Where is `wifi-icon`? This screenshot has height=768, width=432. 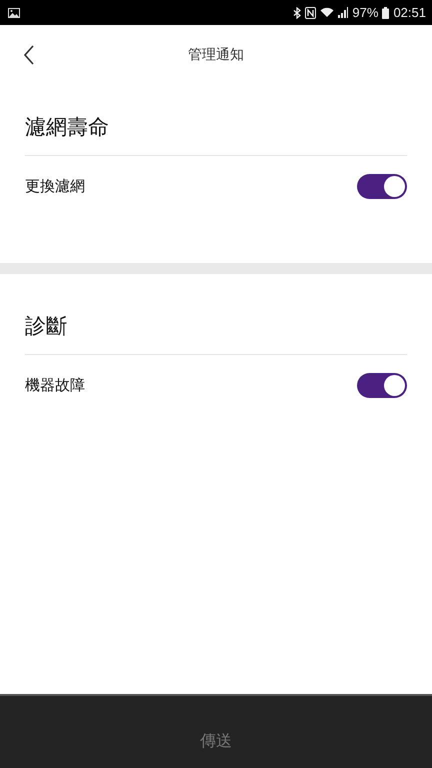
wifi-icon is located at coordinates (327, 12).